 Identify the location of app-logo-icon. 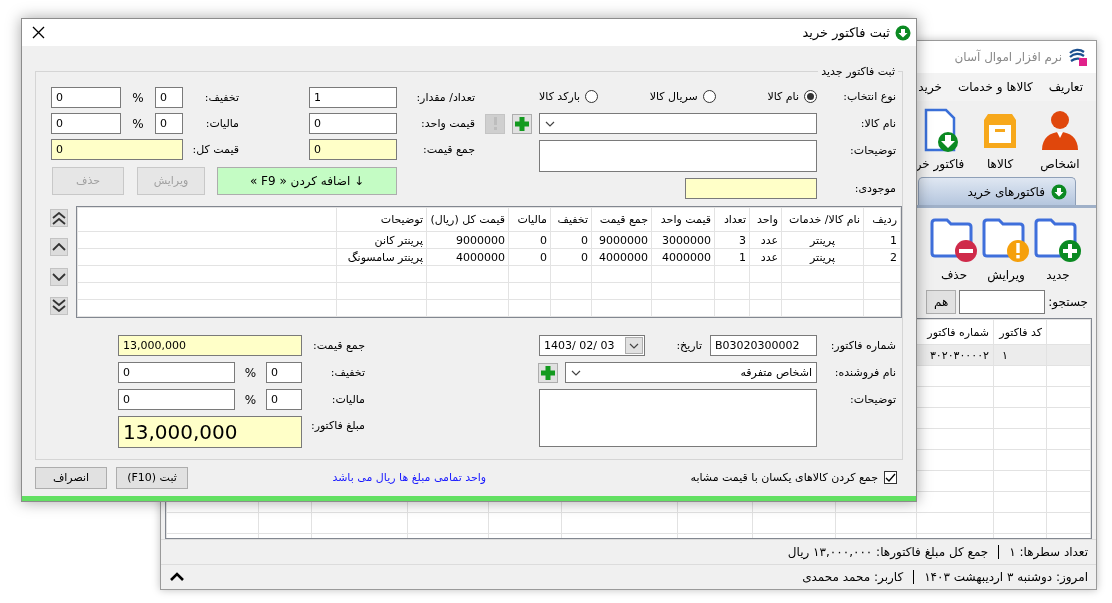
(1078, 57).